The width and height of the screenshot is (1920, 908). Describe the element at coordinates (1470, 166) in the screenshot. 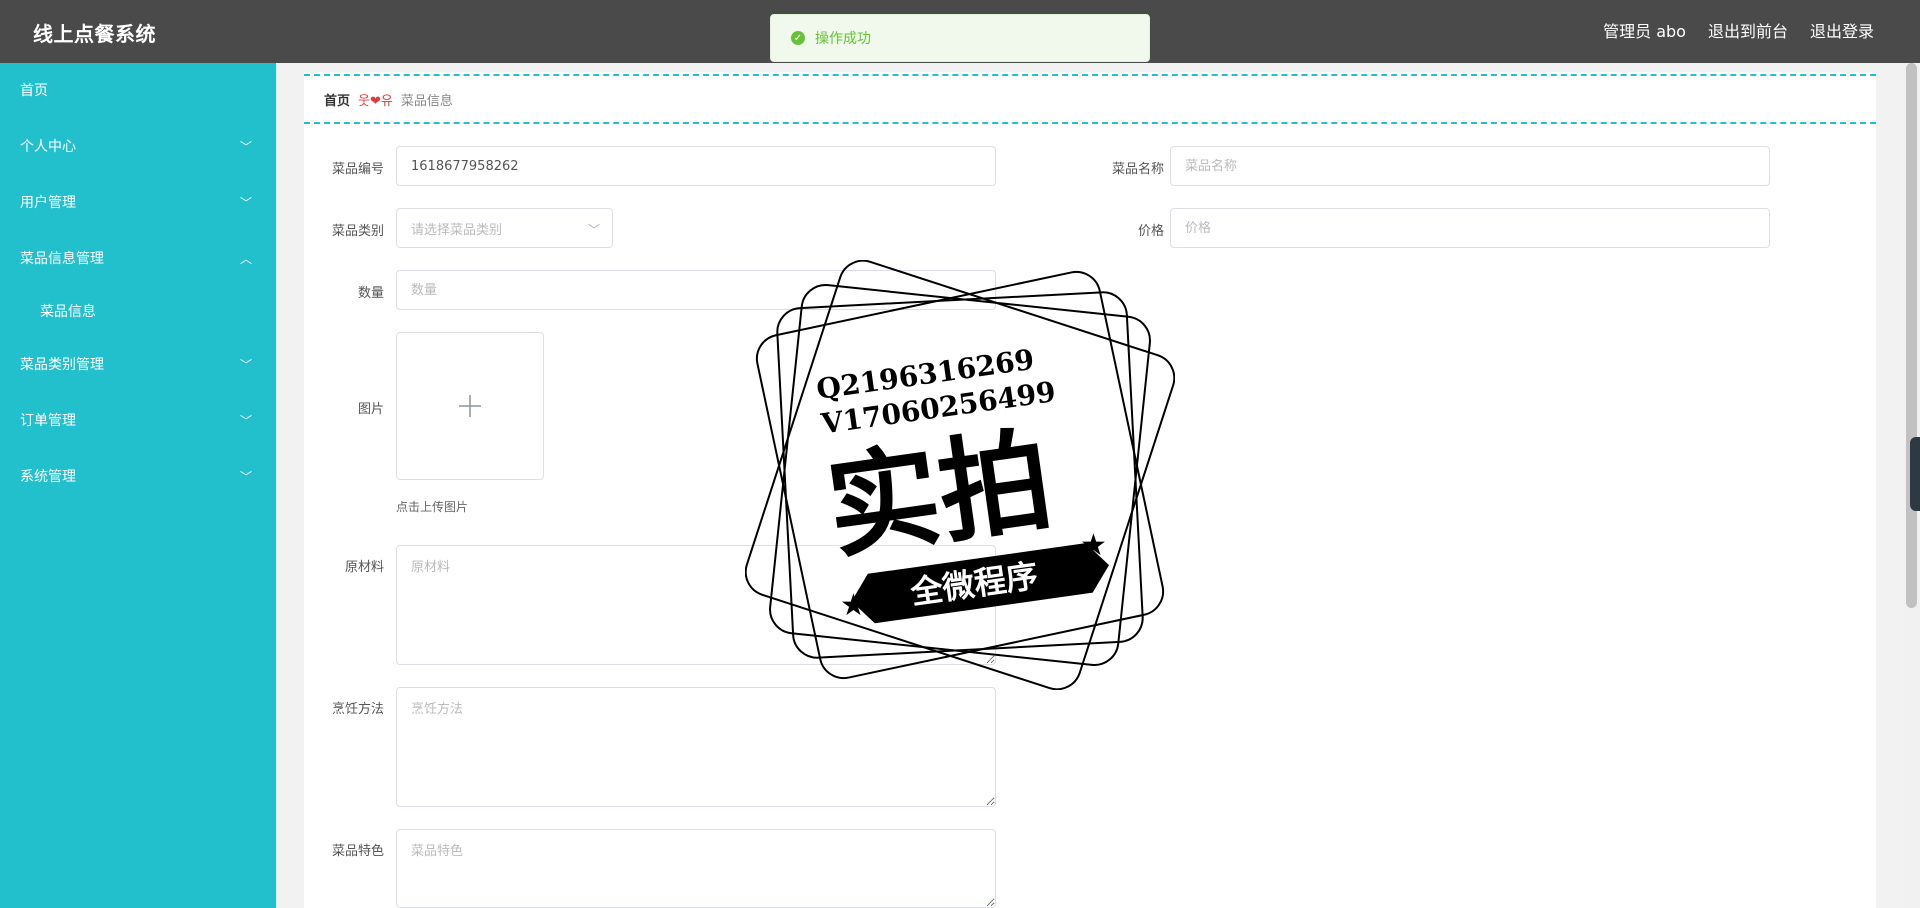

I see `dish-name-input` at that location.